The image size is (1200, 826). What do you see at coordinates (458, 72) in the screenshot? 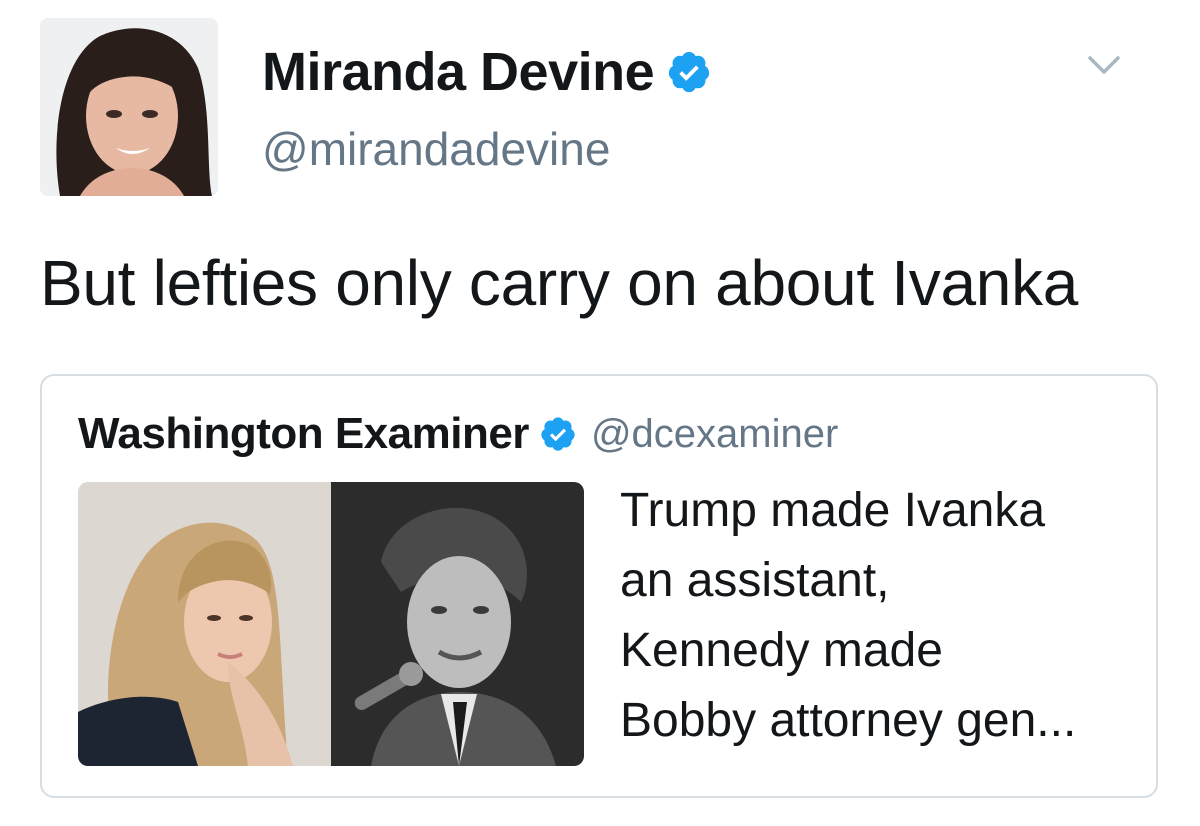
I see `author-display-name: Miranda Devine` at bounding box center [458, 72].